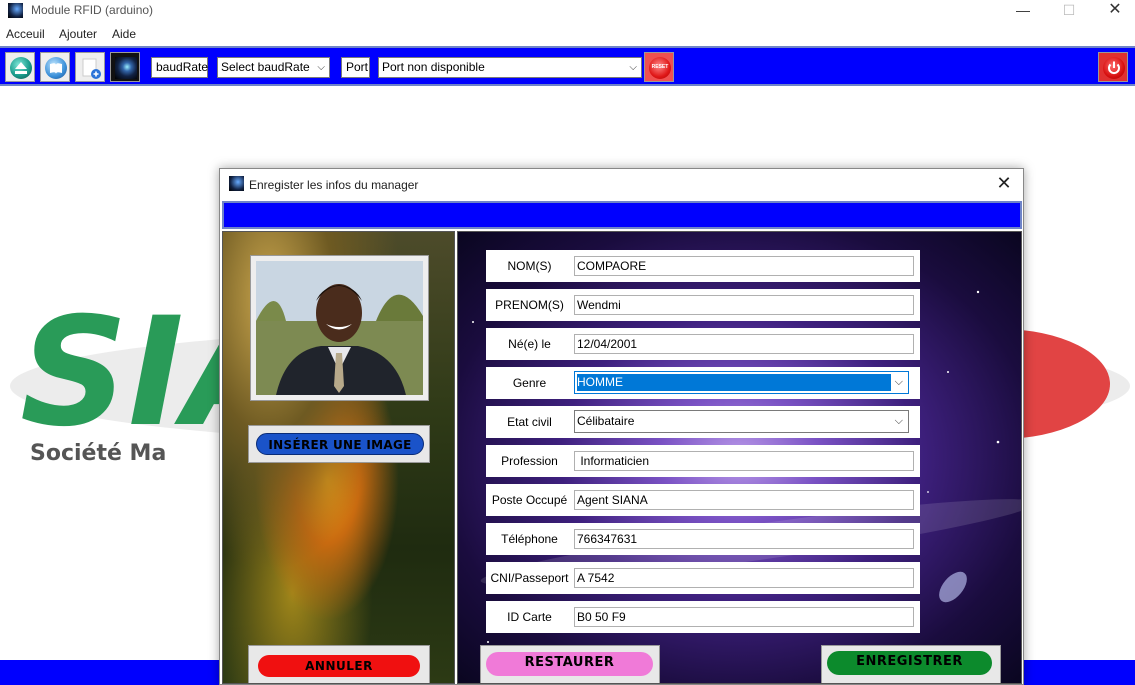 The width and height of the screenshot is (1135, 685). Describe the element at coordinates (1113, 11) in the screenshot. I see `close-window-button: ✕` at that location.